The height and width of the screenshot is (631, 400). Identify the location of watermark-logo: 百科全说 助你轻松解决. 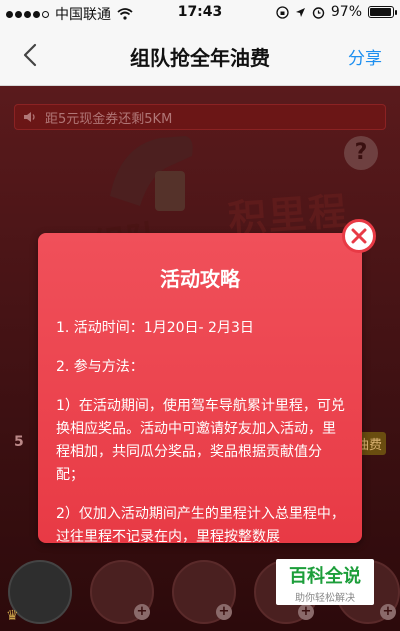
(325, 582).